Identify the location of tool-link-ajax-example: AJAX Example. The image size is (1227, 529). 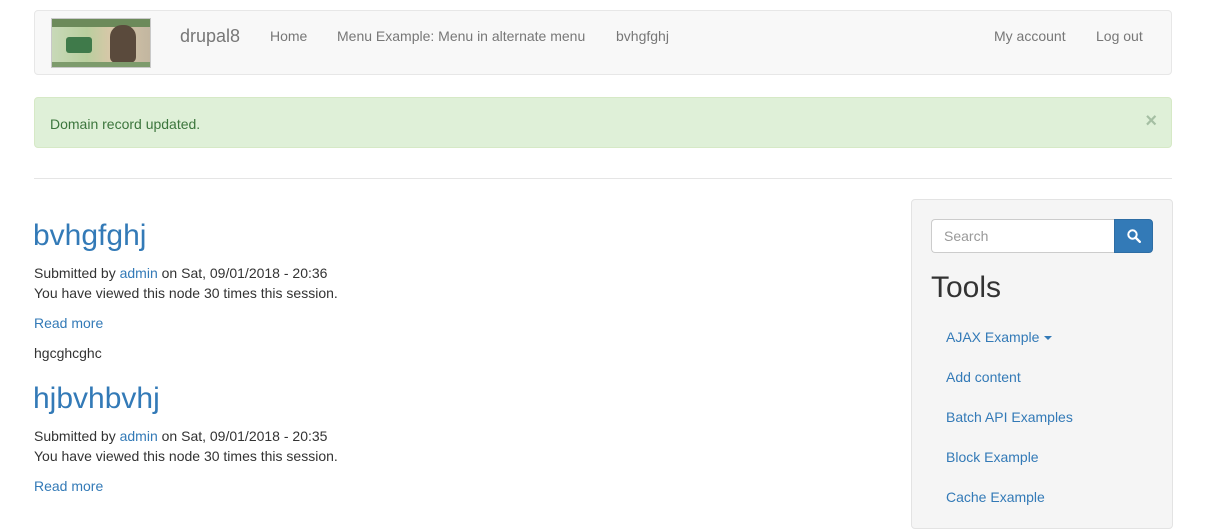
(999, 337).